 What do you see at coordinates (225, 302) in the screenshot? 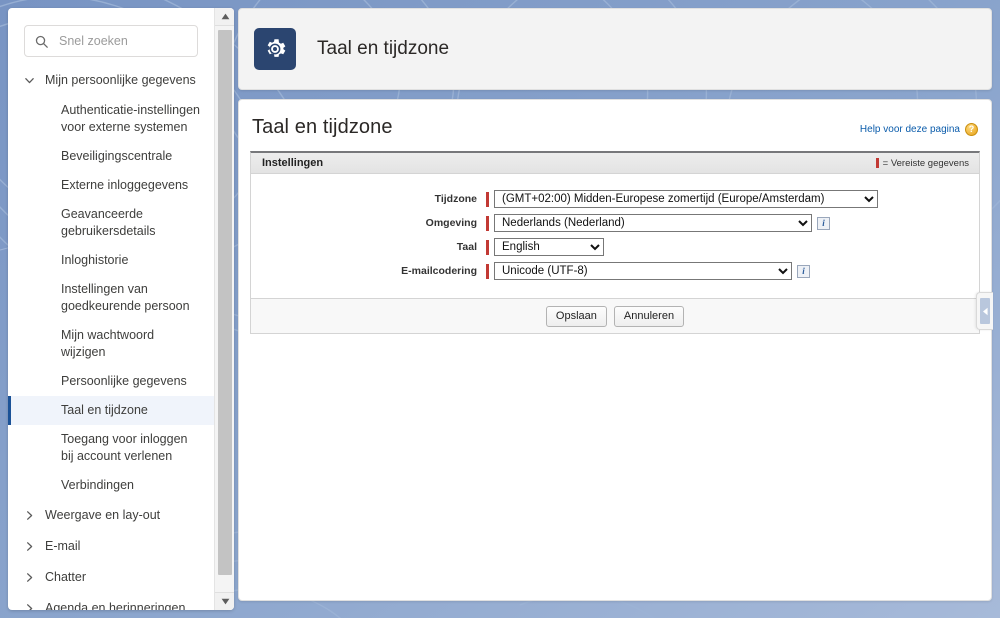
I see `sidebar-scrollbar-thumb` at bounding box center [225, 302].